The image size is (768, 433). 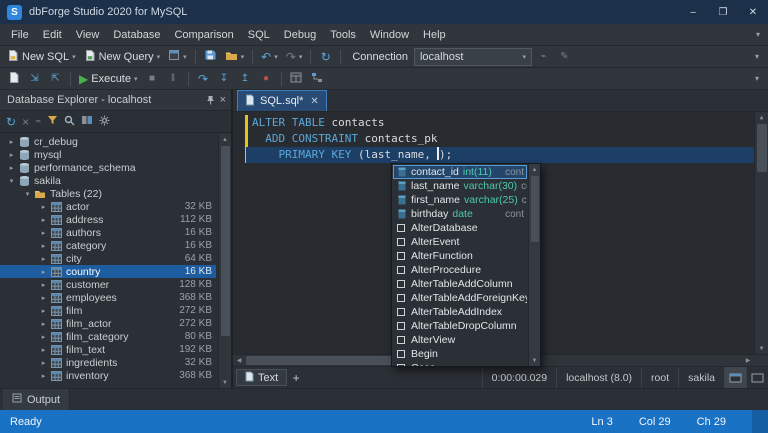 What do you see at coordinates (748, 360) in the screenshot?
I see `scroll-right-icon: ▶` at bounding box center [748, 360].